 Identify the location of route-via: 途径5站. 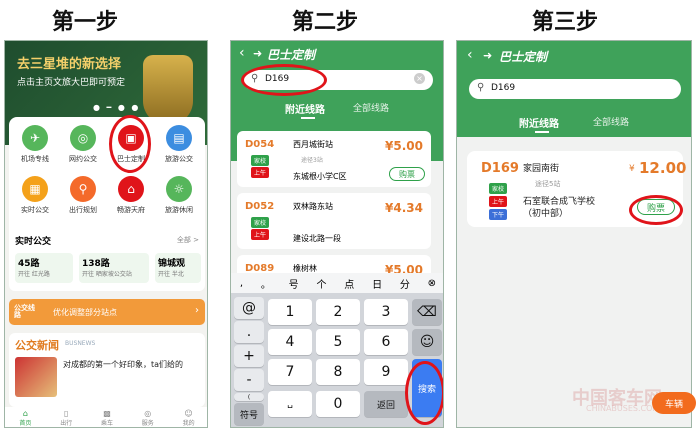
(548, 184).